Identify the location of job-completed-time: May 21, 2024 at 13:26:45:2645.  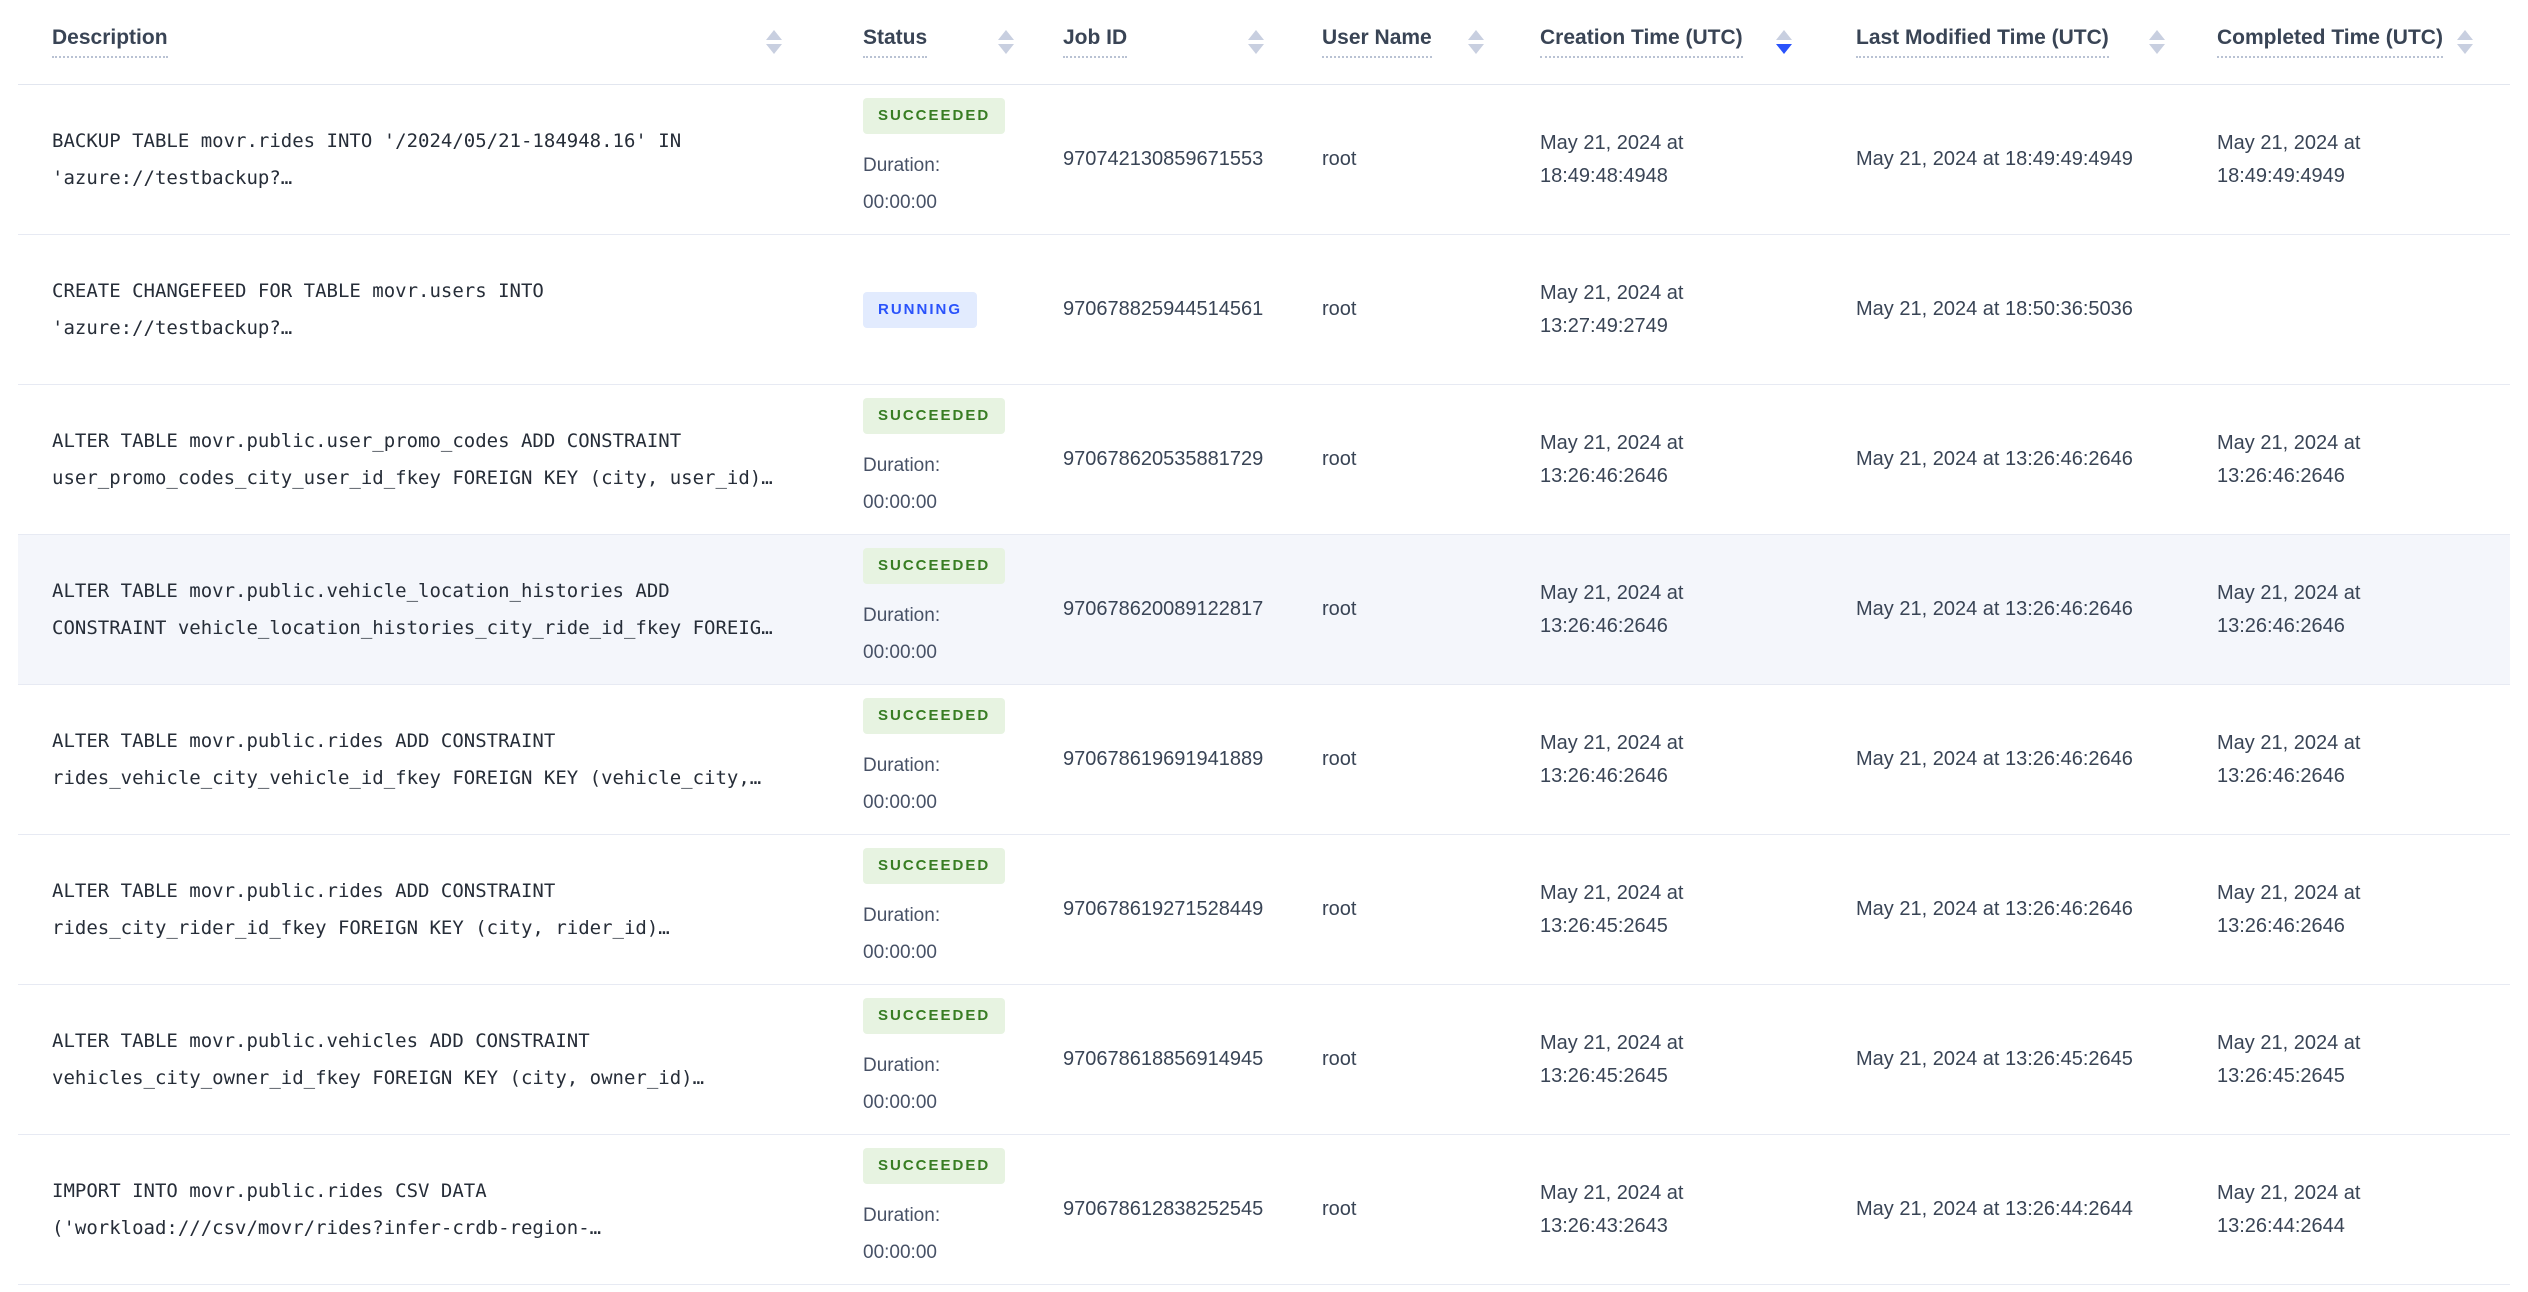
(2289, 1059).